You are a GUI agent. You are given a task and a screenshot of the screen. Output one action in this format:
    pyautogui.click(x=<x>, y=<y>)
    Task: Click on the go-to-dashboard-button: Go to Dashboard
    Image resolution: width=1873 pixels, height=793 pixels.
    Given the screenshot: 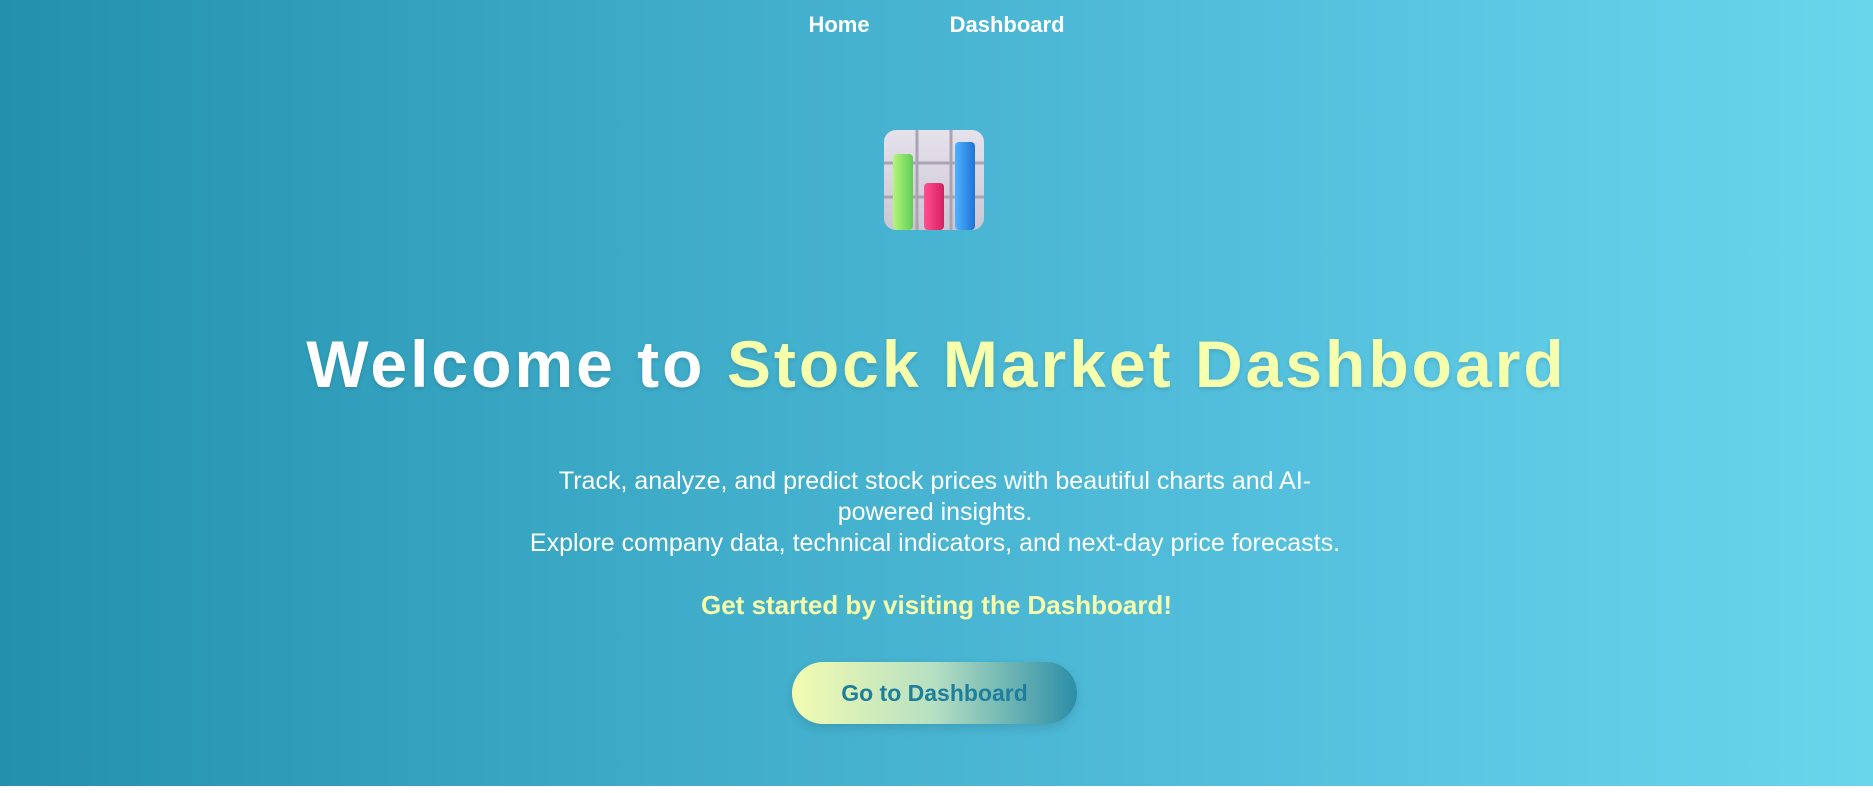 What is the action you would take?
    pyautogui.click(x=934, y=693)
    